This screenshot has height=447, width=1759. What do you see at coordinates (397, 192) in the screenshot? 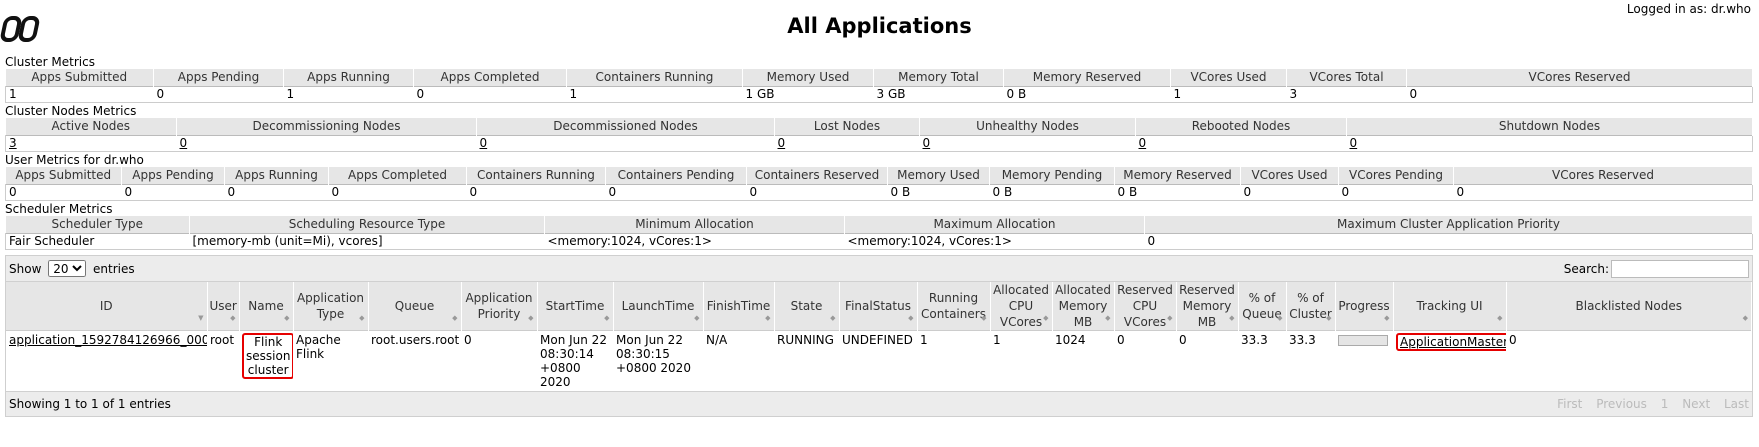
I see `um-apps-completed: 0` at bounding box center [397, 192].